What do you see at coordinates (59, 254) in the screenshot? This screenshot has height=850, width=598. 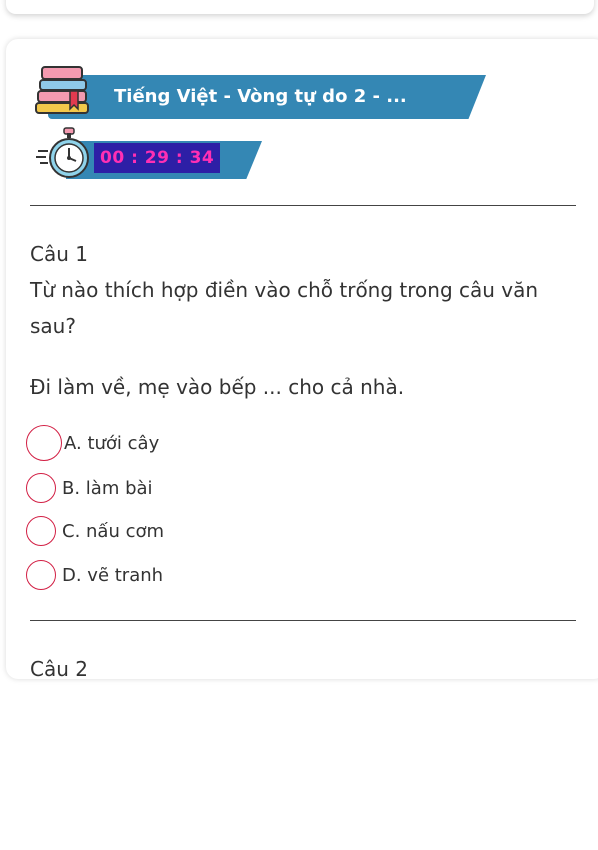 I see `question-number: Câu 1` at bounding box center [59, 254].